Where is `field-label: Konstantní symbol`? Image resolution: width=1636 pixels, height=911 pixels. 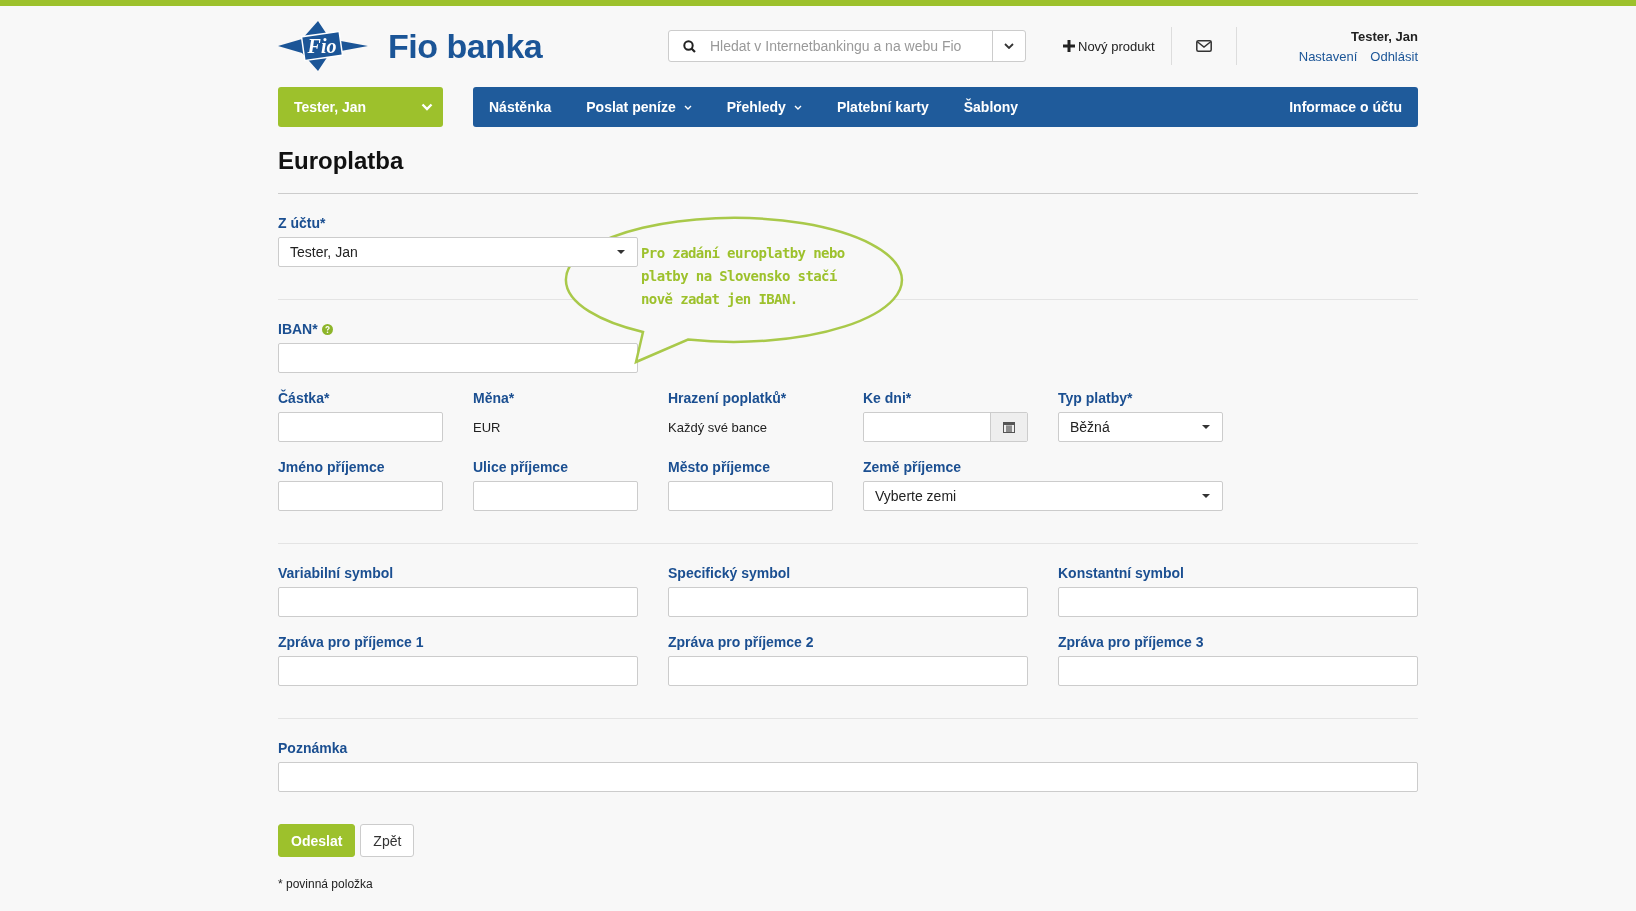 field-label: Konstantní symbol is located at coordinates (1121, 573).